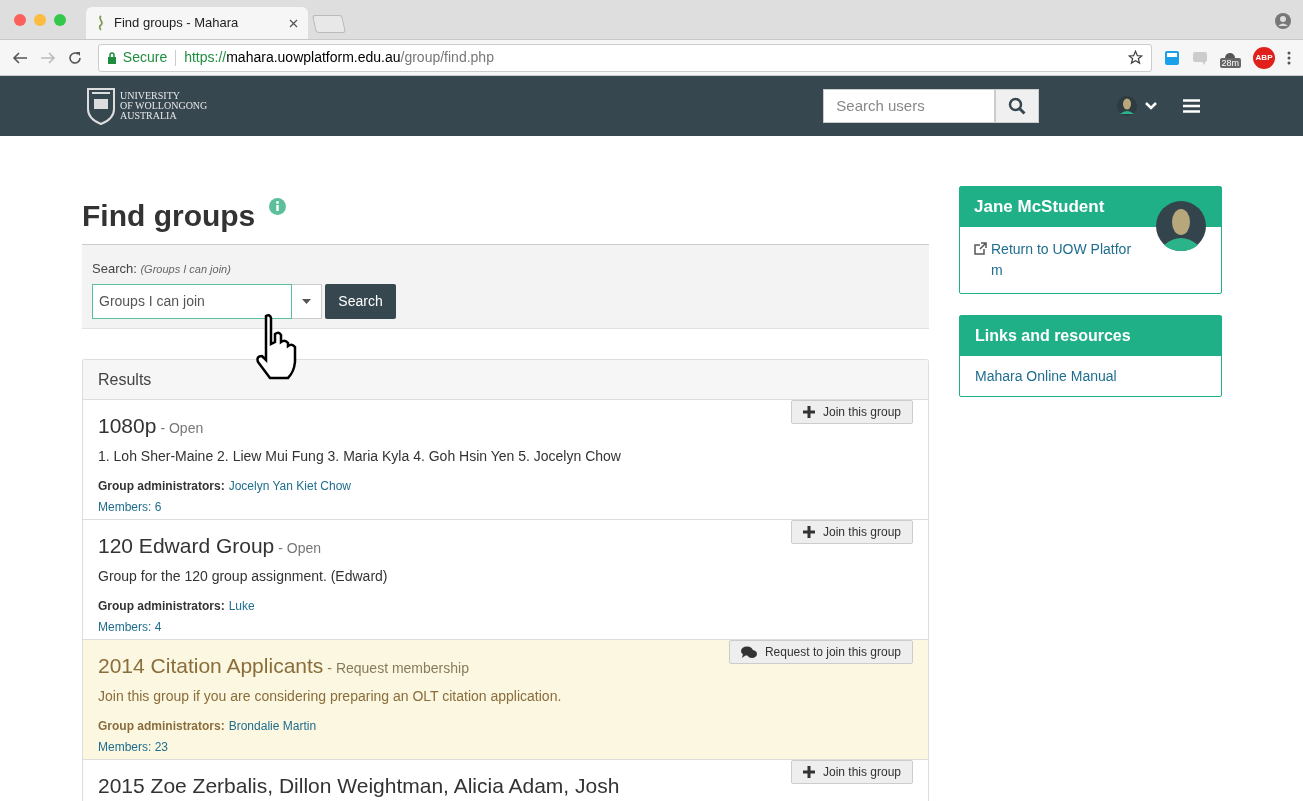 The image size is (1303, 801). I want to click on search-icon, so click(1017, 106).